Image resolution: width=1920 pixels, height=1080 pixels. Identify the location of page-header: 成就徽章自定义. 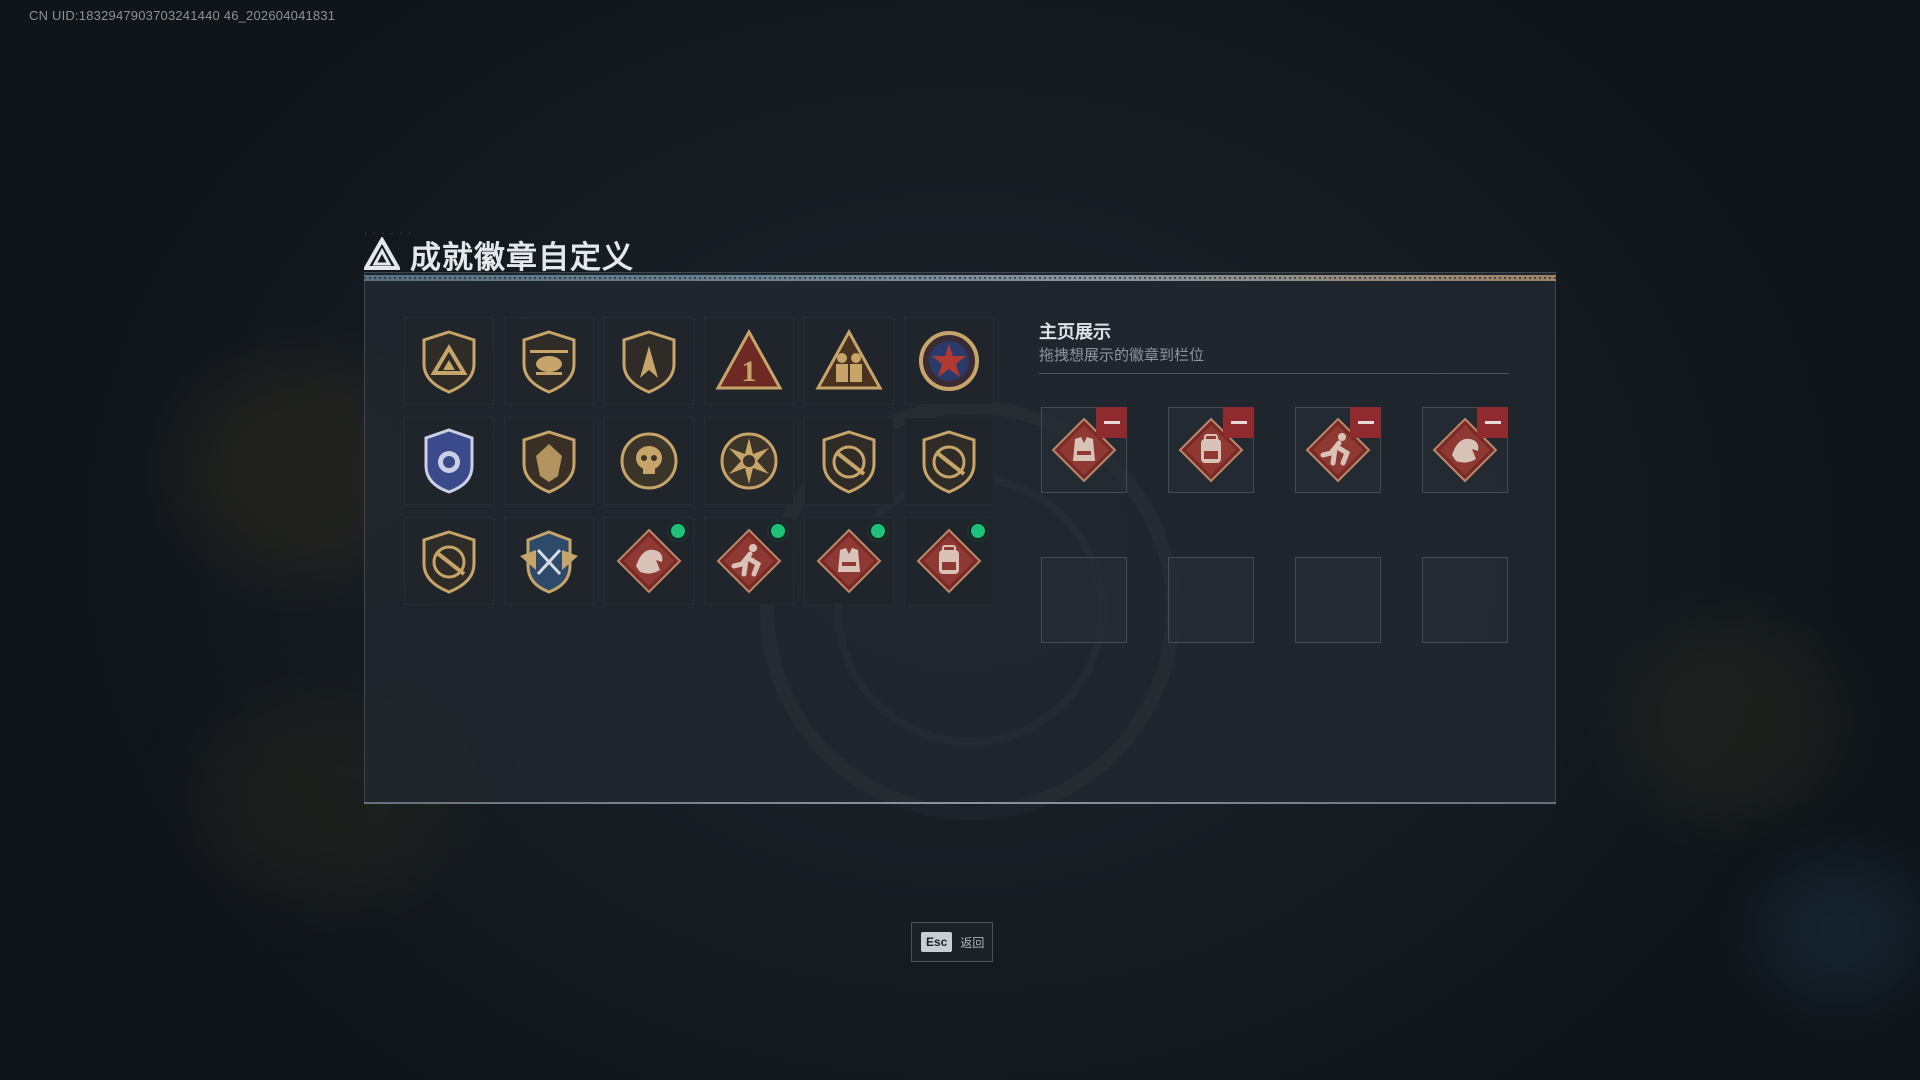
(499, 254).